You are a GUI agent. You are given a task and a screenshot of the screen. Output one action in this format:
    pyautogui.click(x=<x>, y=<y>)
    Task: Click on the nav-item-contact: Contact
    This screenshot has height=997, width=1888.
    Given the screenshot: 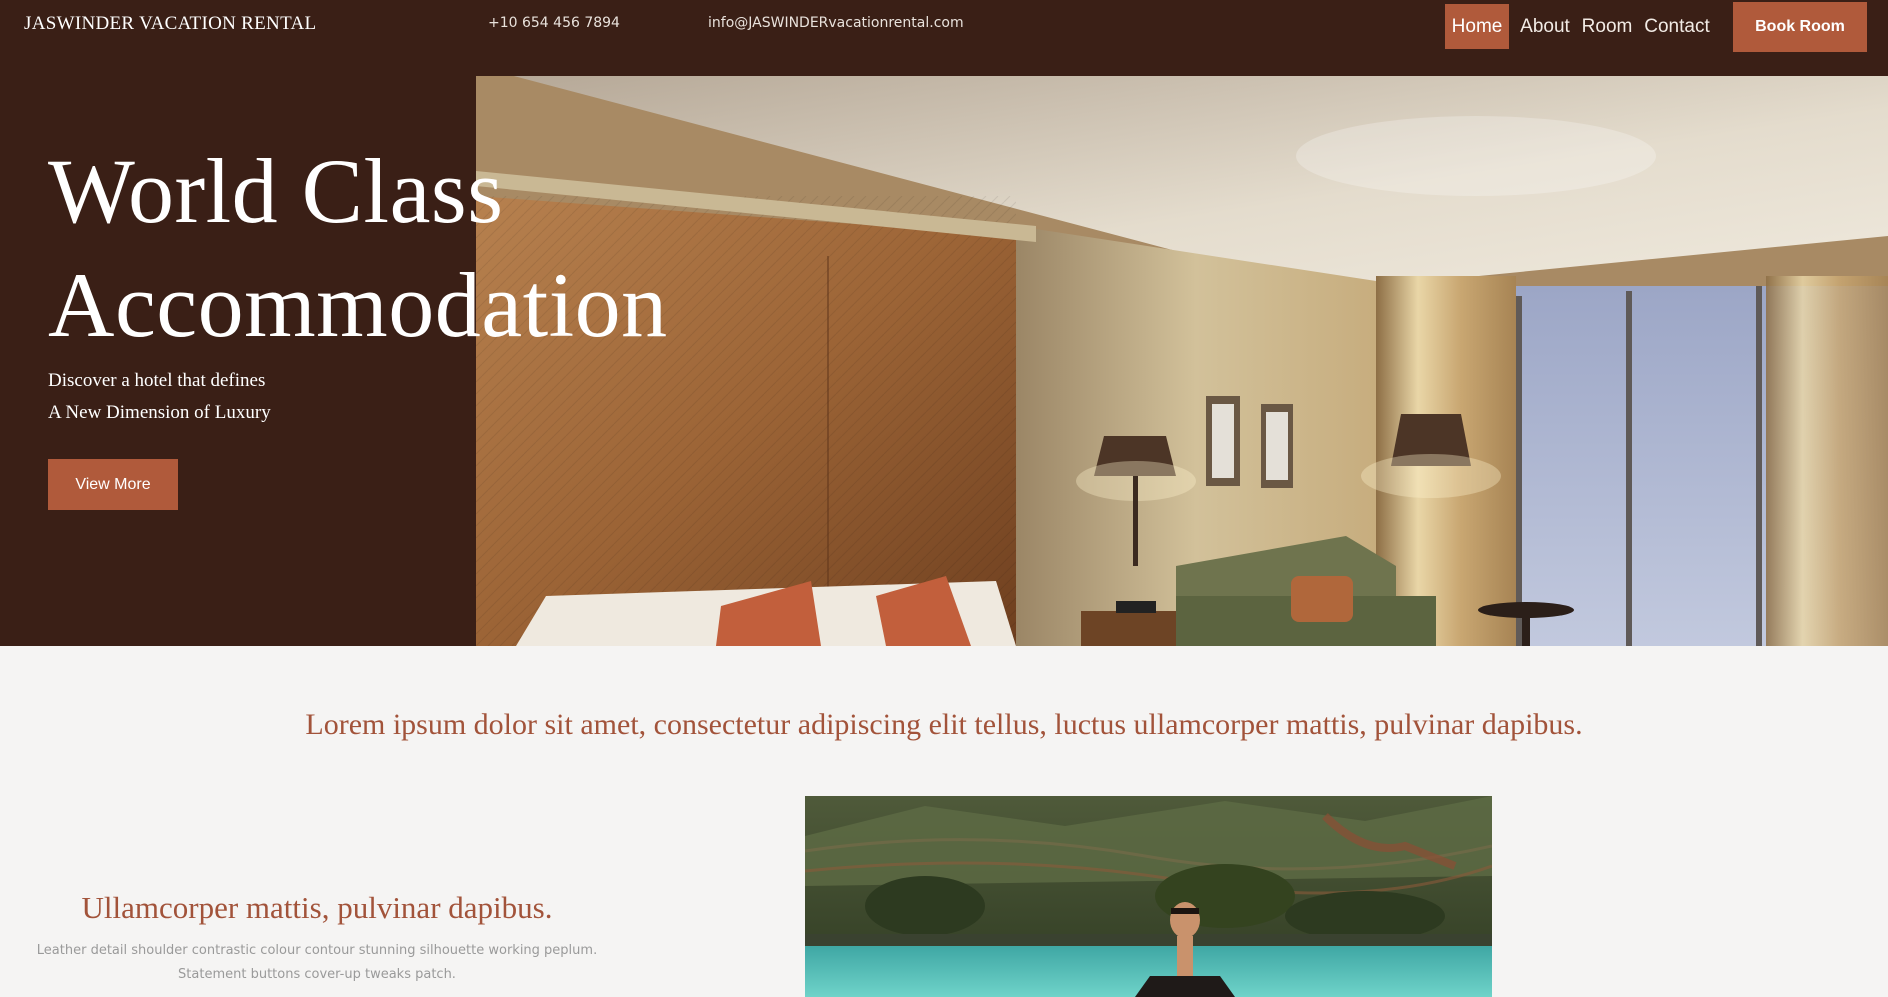 What is the action you would take?
    pyautogui.click(x=1677, y=26)
    